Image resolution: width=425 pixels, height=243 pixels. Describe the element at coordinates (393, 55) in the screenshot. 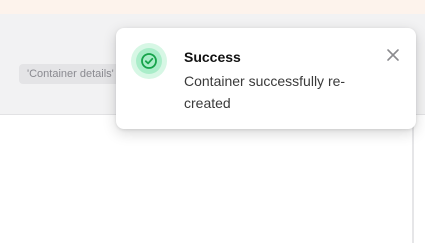

I see `close-icon` at that location.